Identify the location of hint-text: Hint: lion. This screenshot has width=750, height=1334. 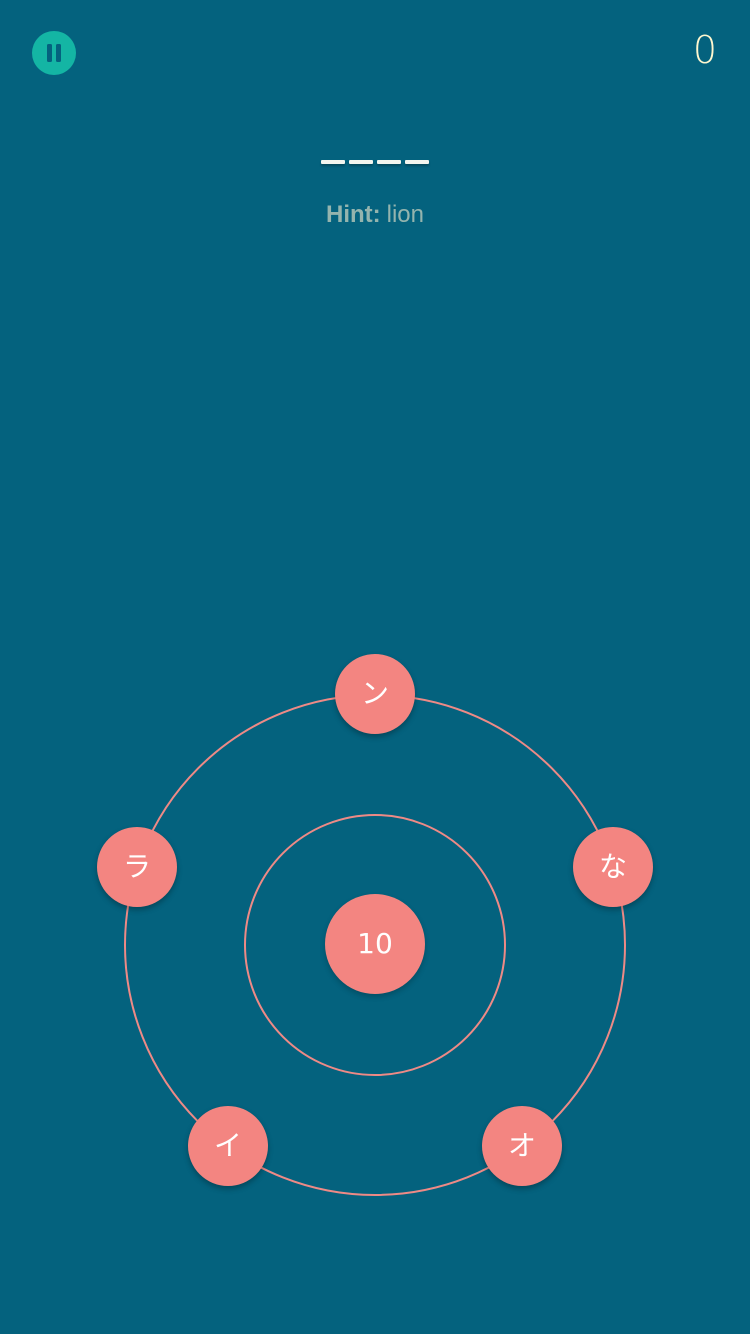
(375, 215).